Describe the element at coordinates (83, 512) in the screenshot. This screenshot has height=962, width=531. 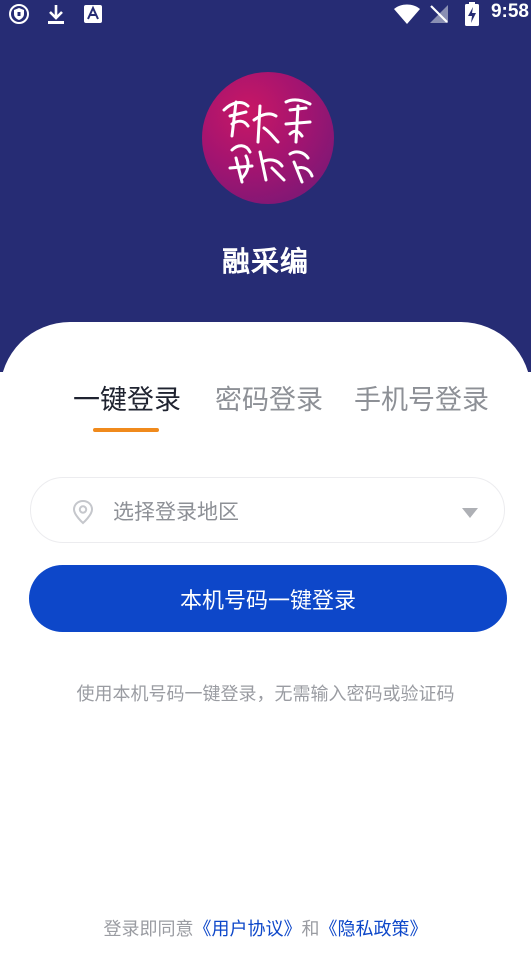
I see `location-pin-icon` at that location.